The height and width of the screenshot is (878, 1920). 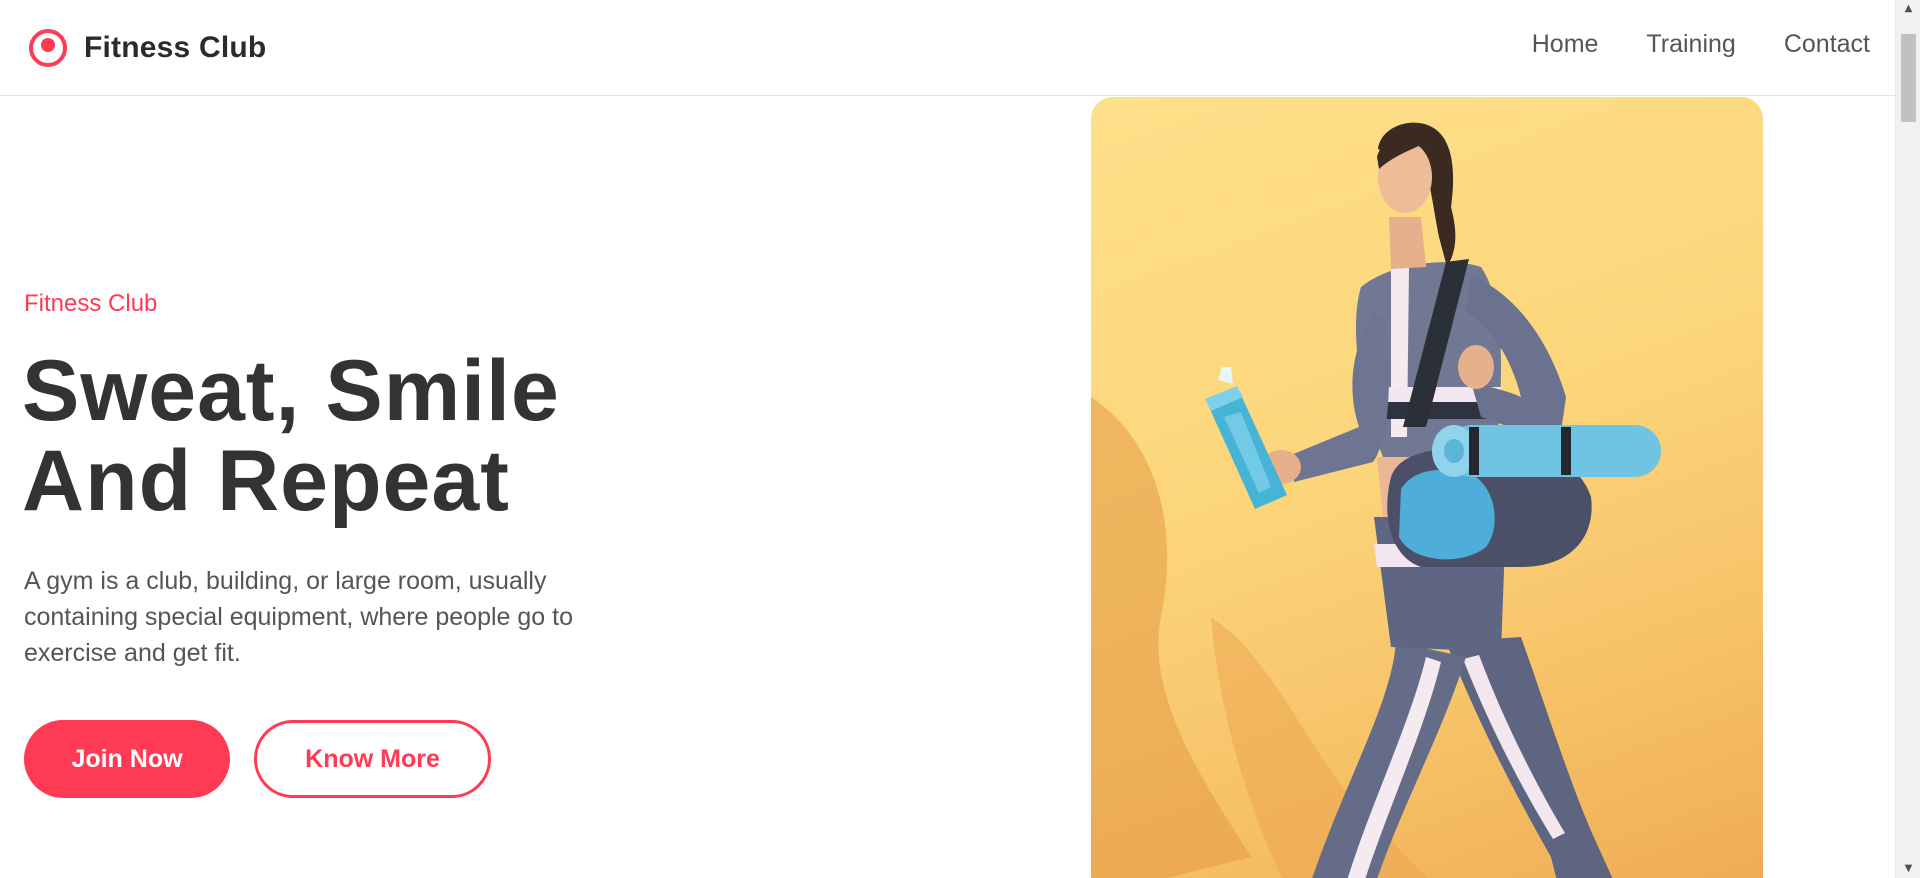 I want to click on hero-eyebrow: Fitness Club, so click(x=91, y=303).